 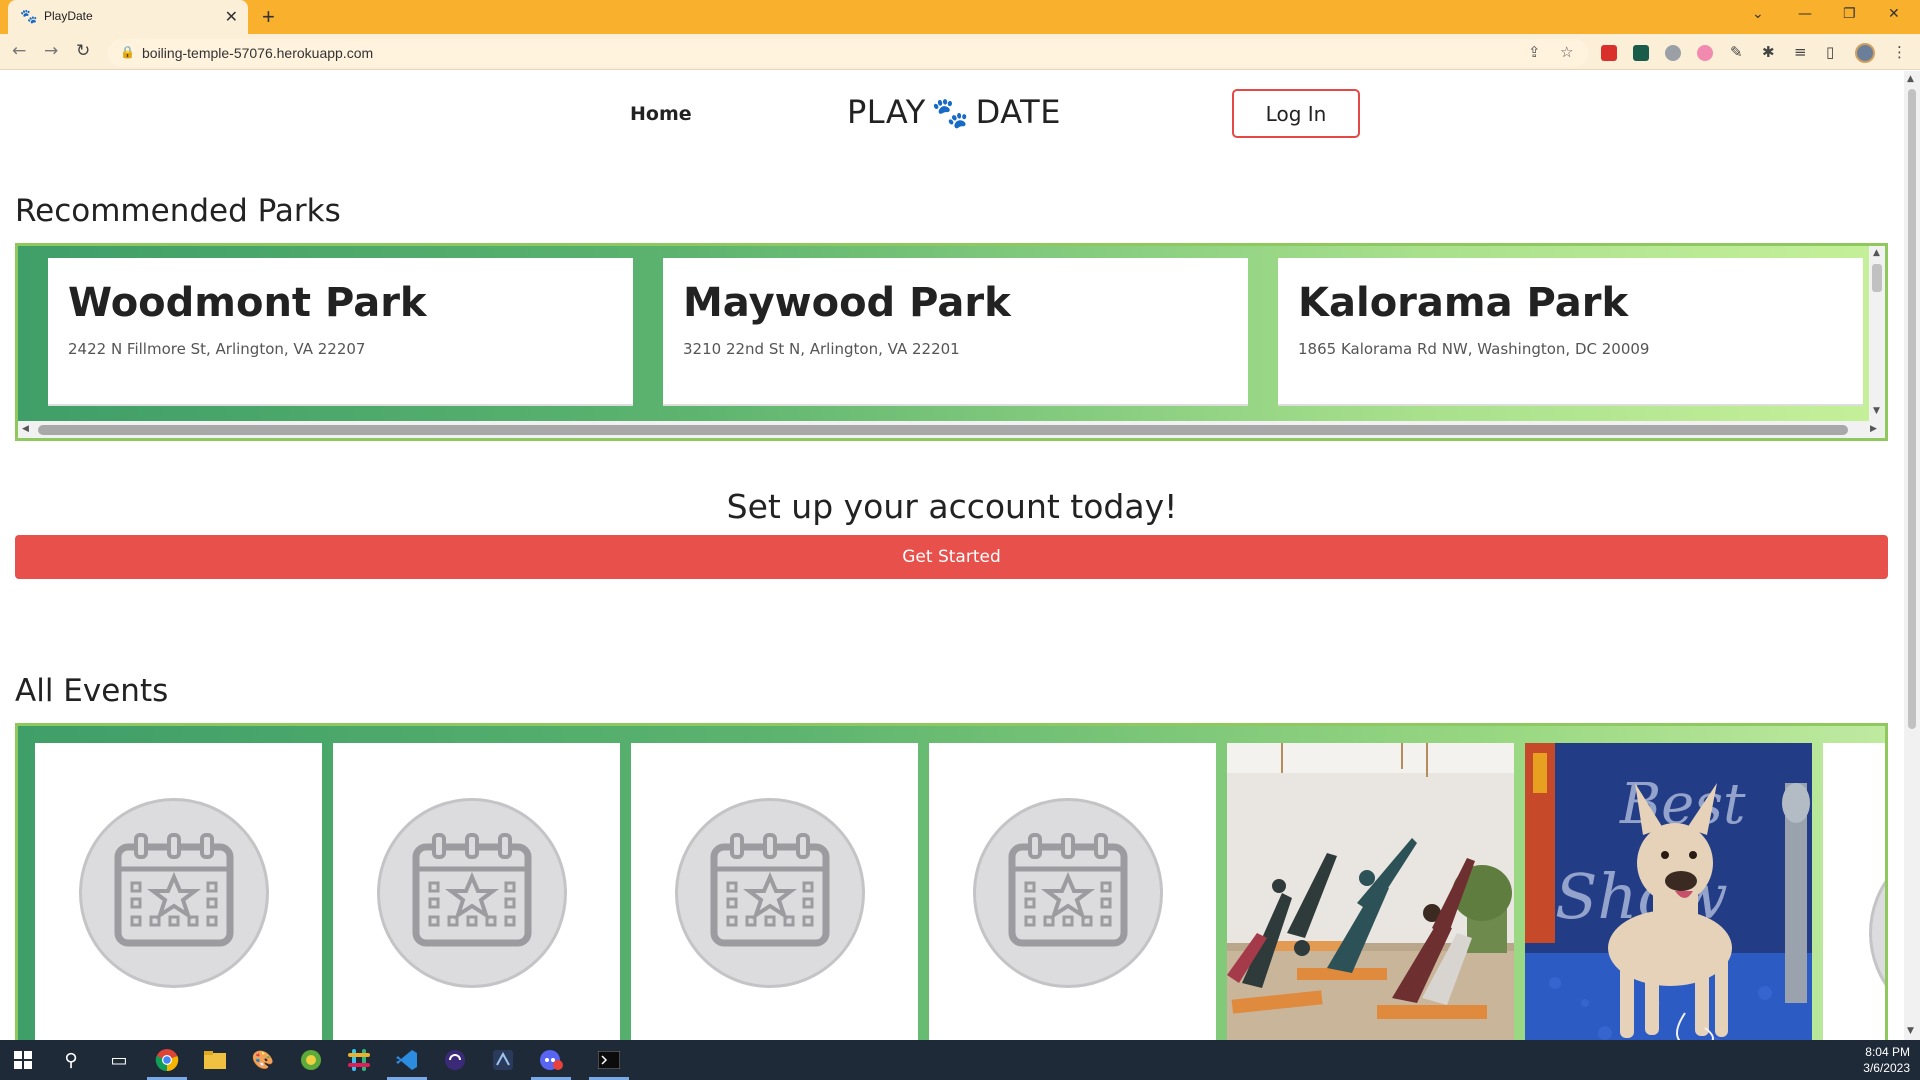 I want to click on eclipse-app-icon, so click(x=455, y=1060).